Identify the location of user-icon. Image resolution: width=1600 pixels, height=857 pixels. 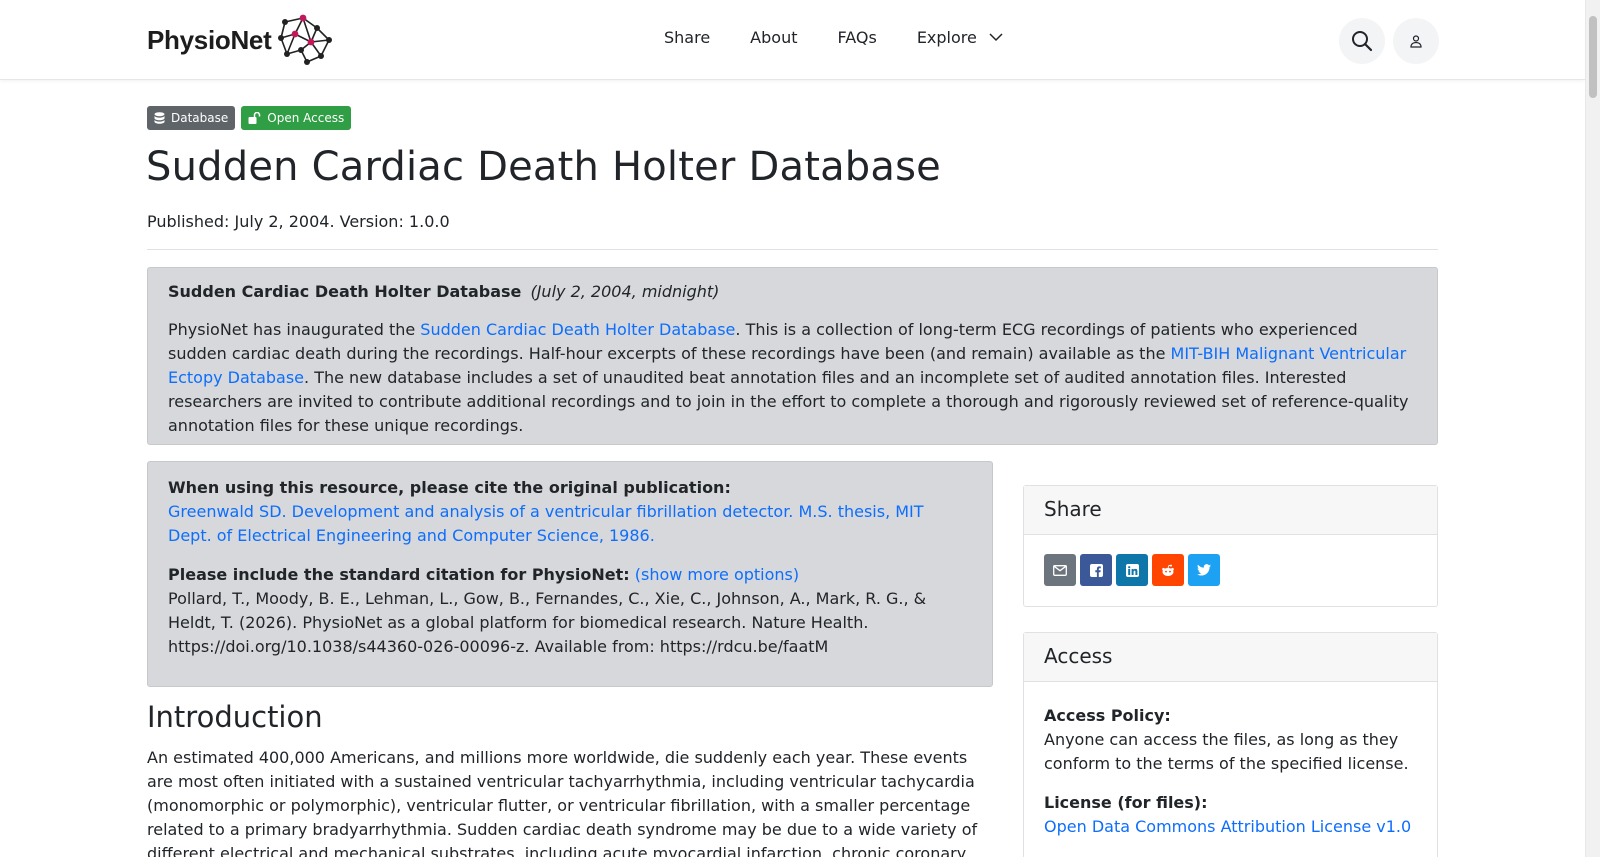
(1416, 41).